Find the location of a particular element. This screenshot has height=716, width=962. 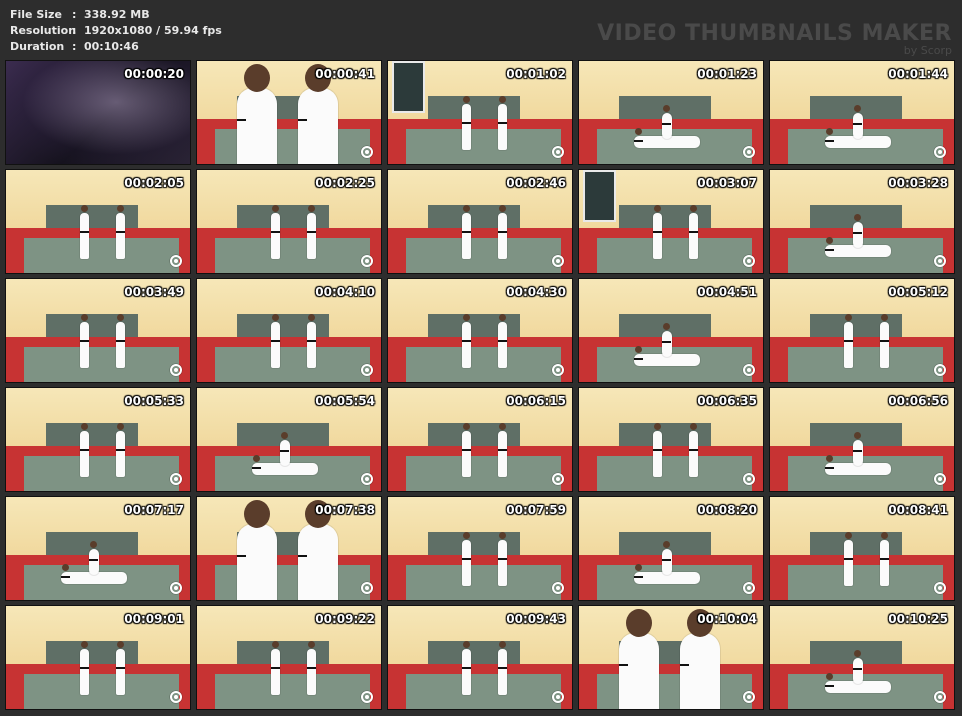

video-thumbnail: 00:06:56 is located at coordinates (862, 439).